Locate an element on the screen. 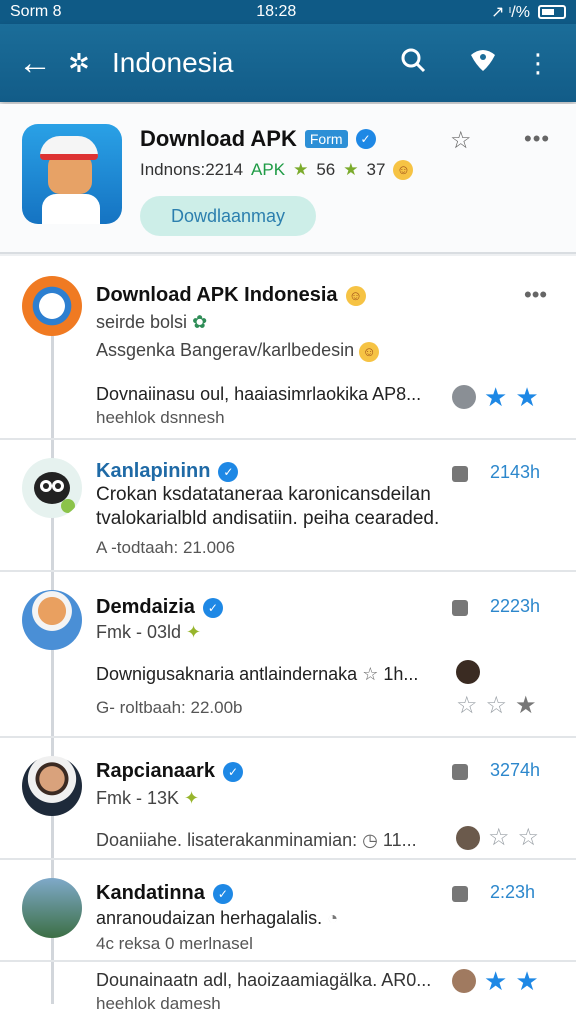 This screenshot has width=576, height=1024. post-line: Assgenka Bangerav/karlbedesin is located at coordinates (225, 350).